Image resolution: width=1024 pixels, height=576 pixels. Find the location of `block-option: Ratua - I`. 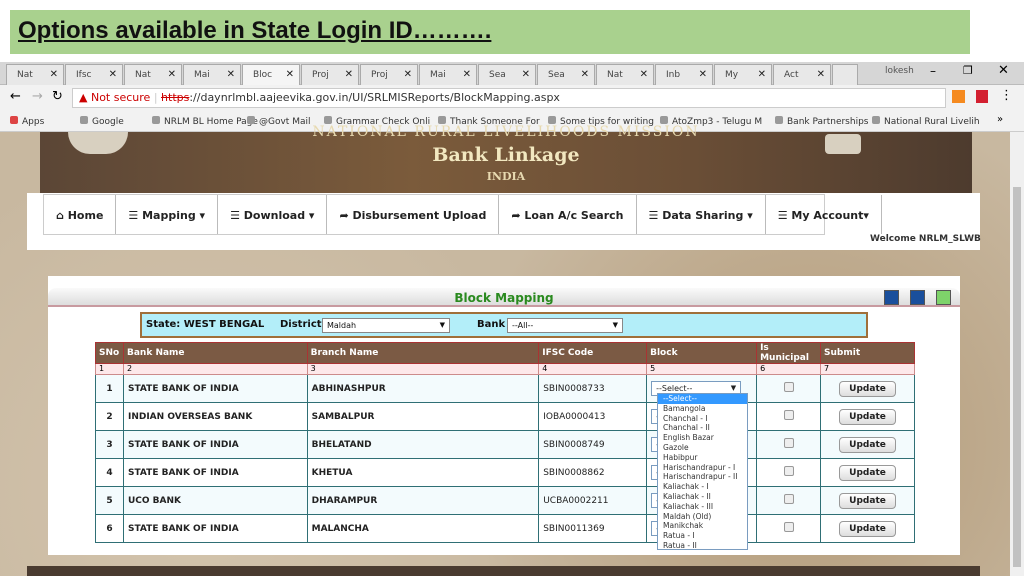

block-option: Ratua - I is located at coordinates (702, 536).